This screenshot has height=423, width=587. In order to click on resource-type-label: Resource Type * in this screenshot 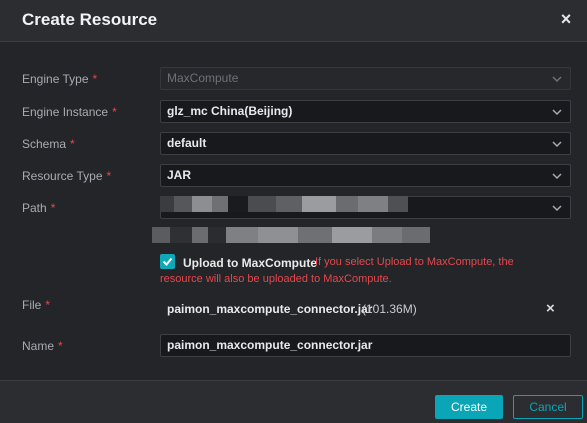, I will do `click(66, 176)`.